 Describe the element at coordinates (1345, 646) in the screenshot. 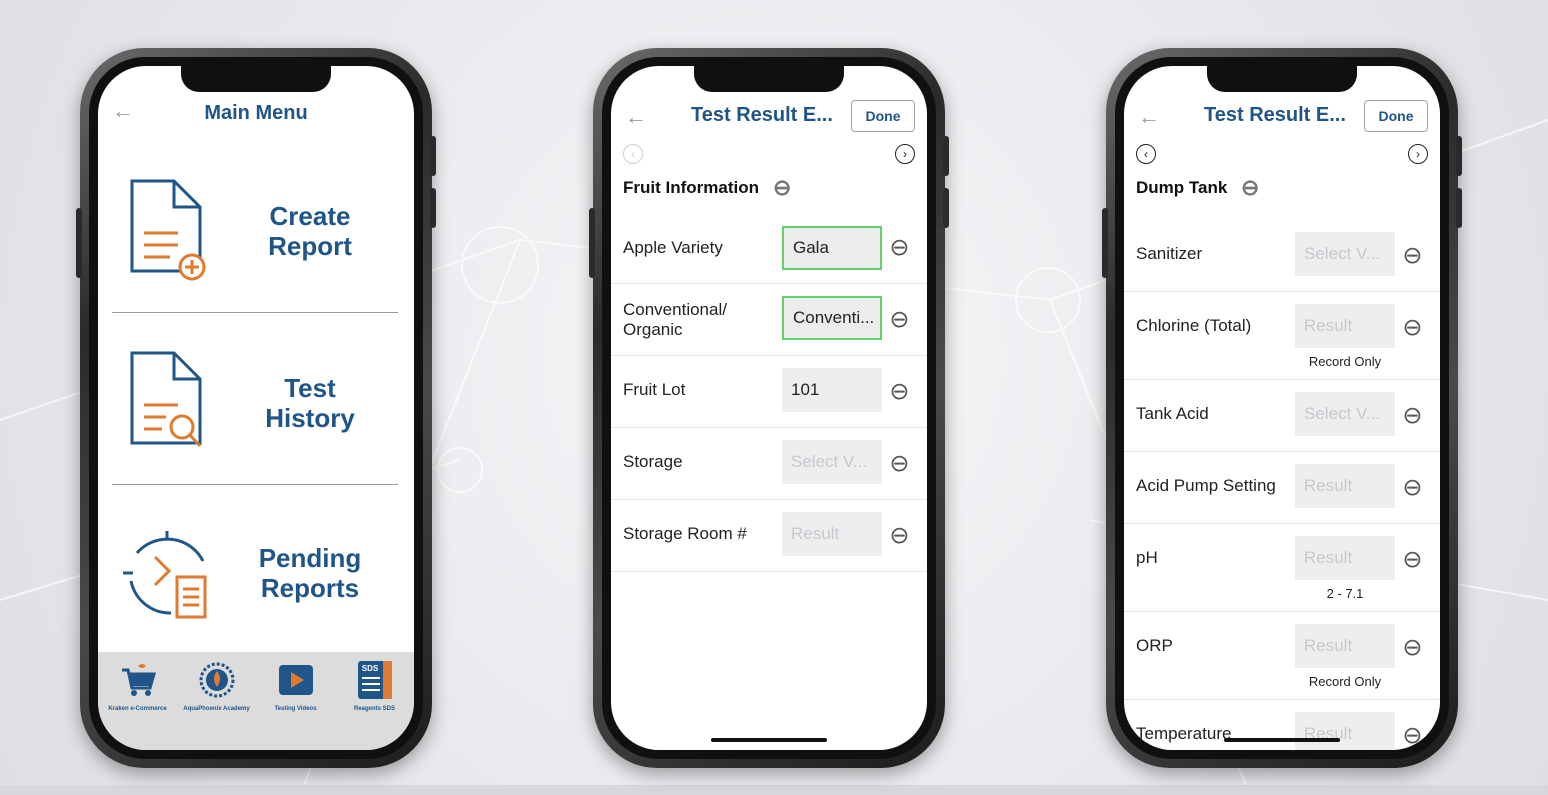

I see `orp-input: Result` at that location.